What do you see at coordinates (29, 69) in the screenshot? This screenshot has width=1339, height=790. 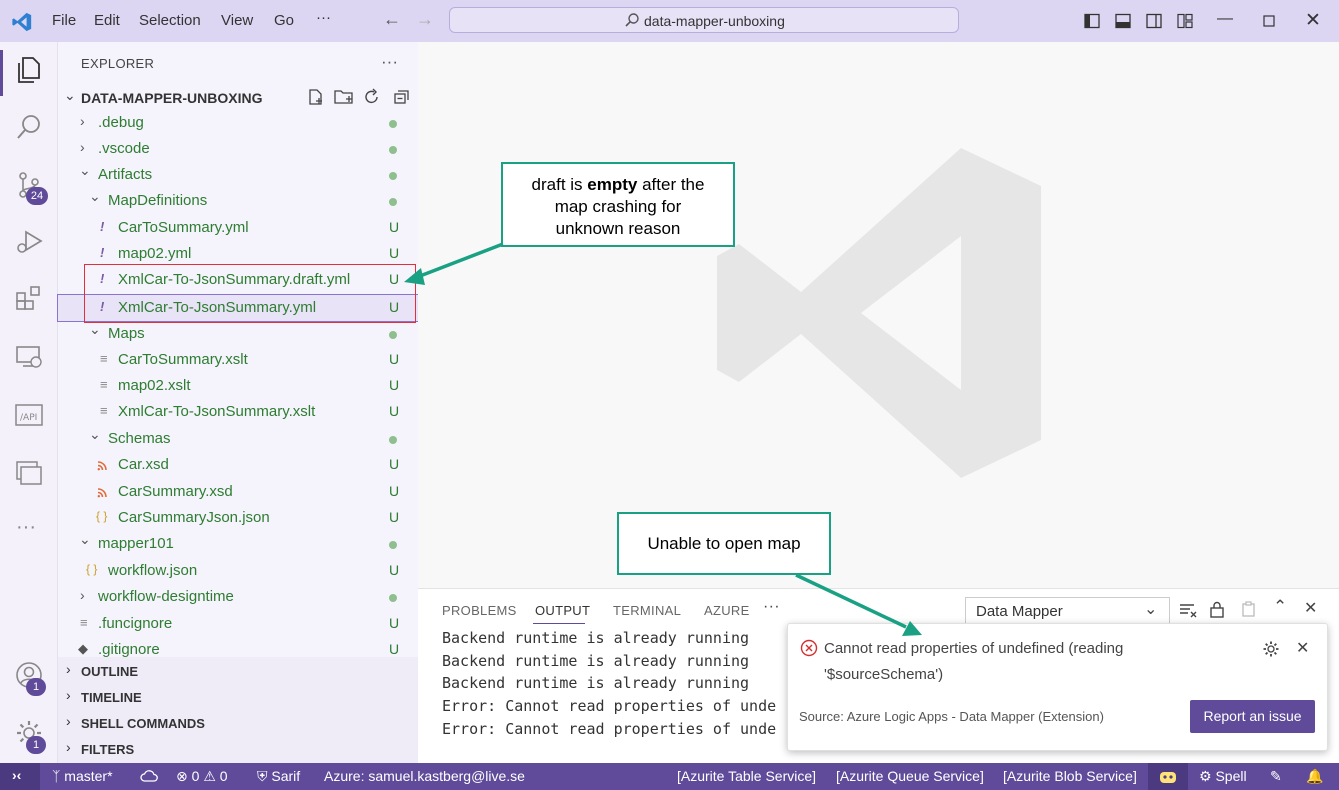 I see `explorer-files-icon` at bounding box center [29, 69].